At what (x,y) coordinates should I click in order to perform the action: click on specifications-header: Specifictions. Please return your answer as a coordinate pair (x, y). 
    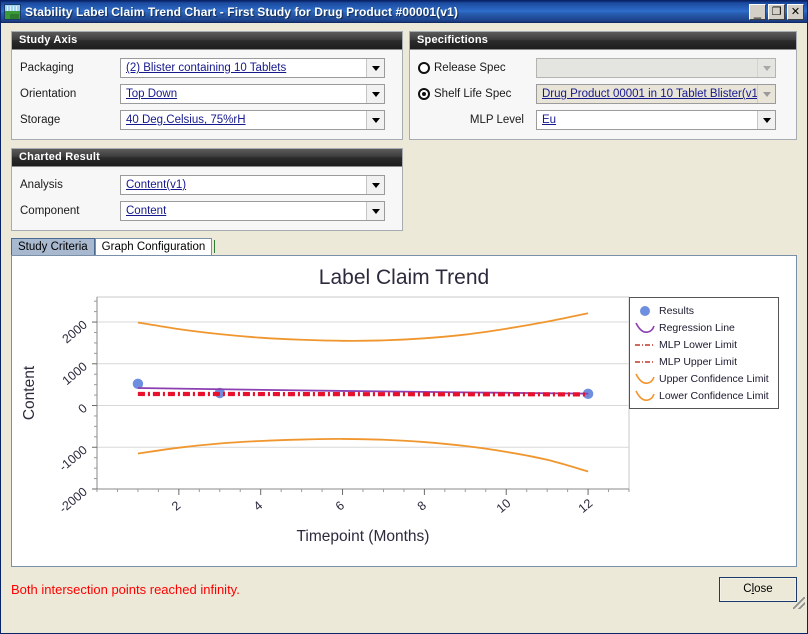
    Looking at the image, I should click on (603, 41).